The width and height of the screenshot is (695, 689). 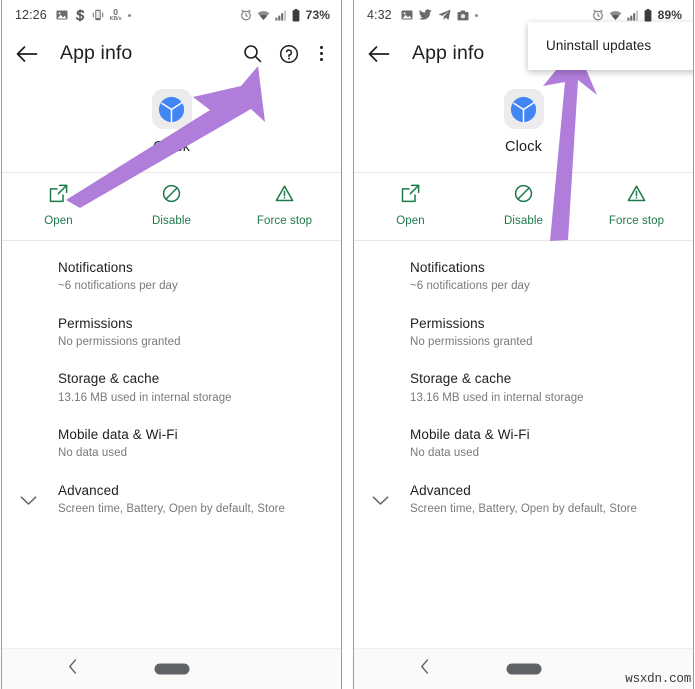 What do you see at coordinates (444, 15) in the screenshot?
I see `telegram-icon` at bounding box center [444, 15].